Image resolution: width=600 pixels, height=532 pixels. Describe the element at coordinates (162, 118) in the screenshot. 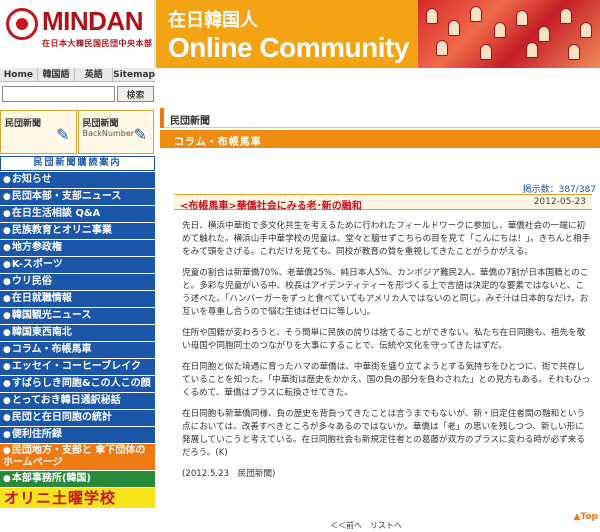

I see `tab-marker` at that location.